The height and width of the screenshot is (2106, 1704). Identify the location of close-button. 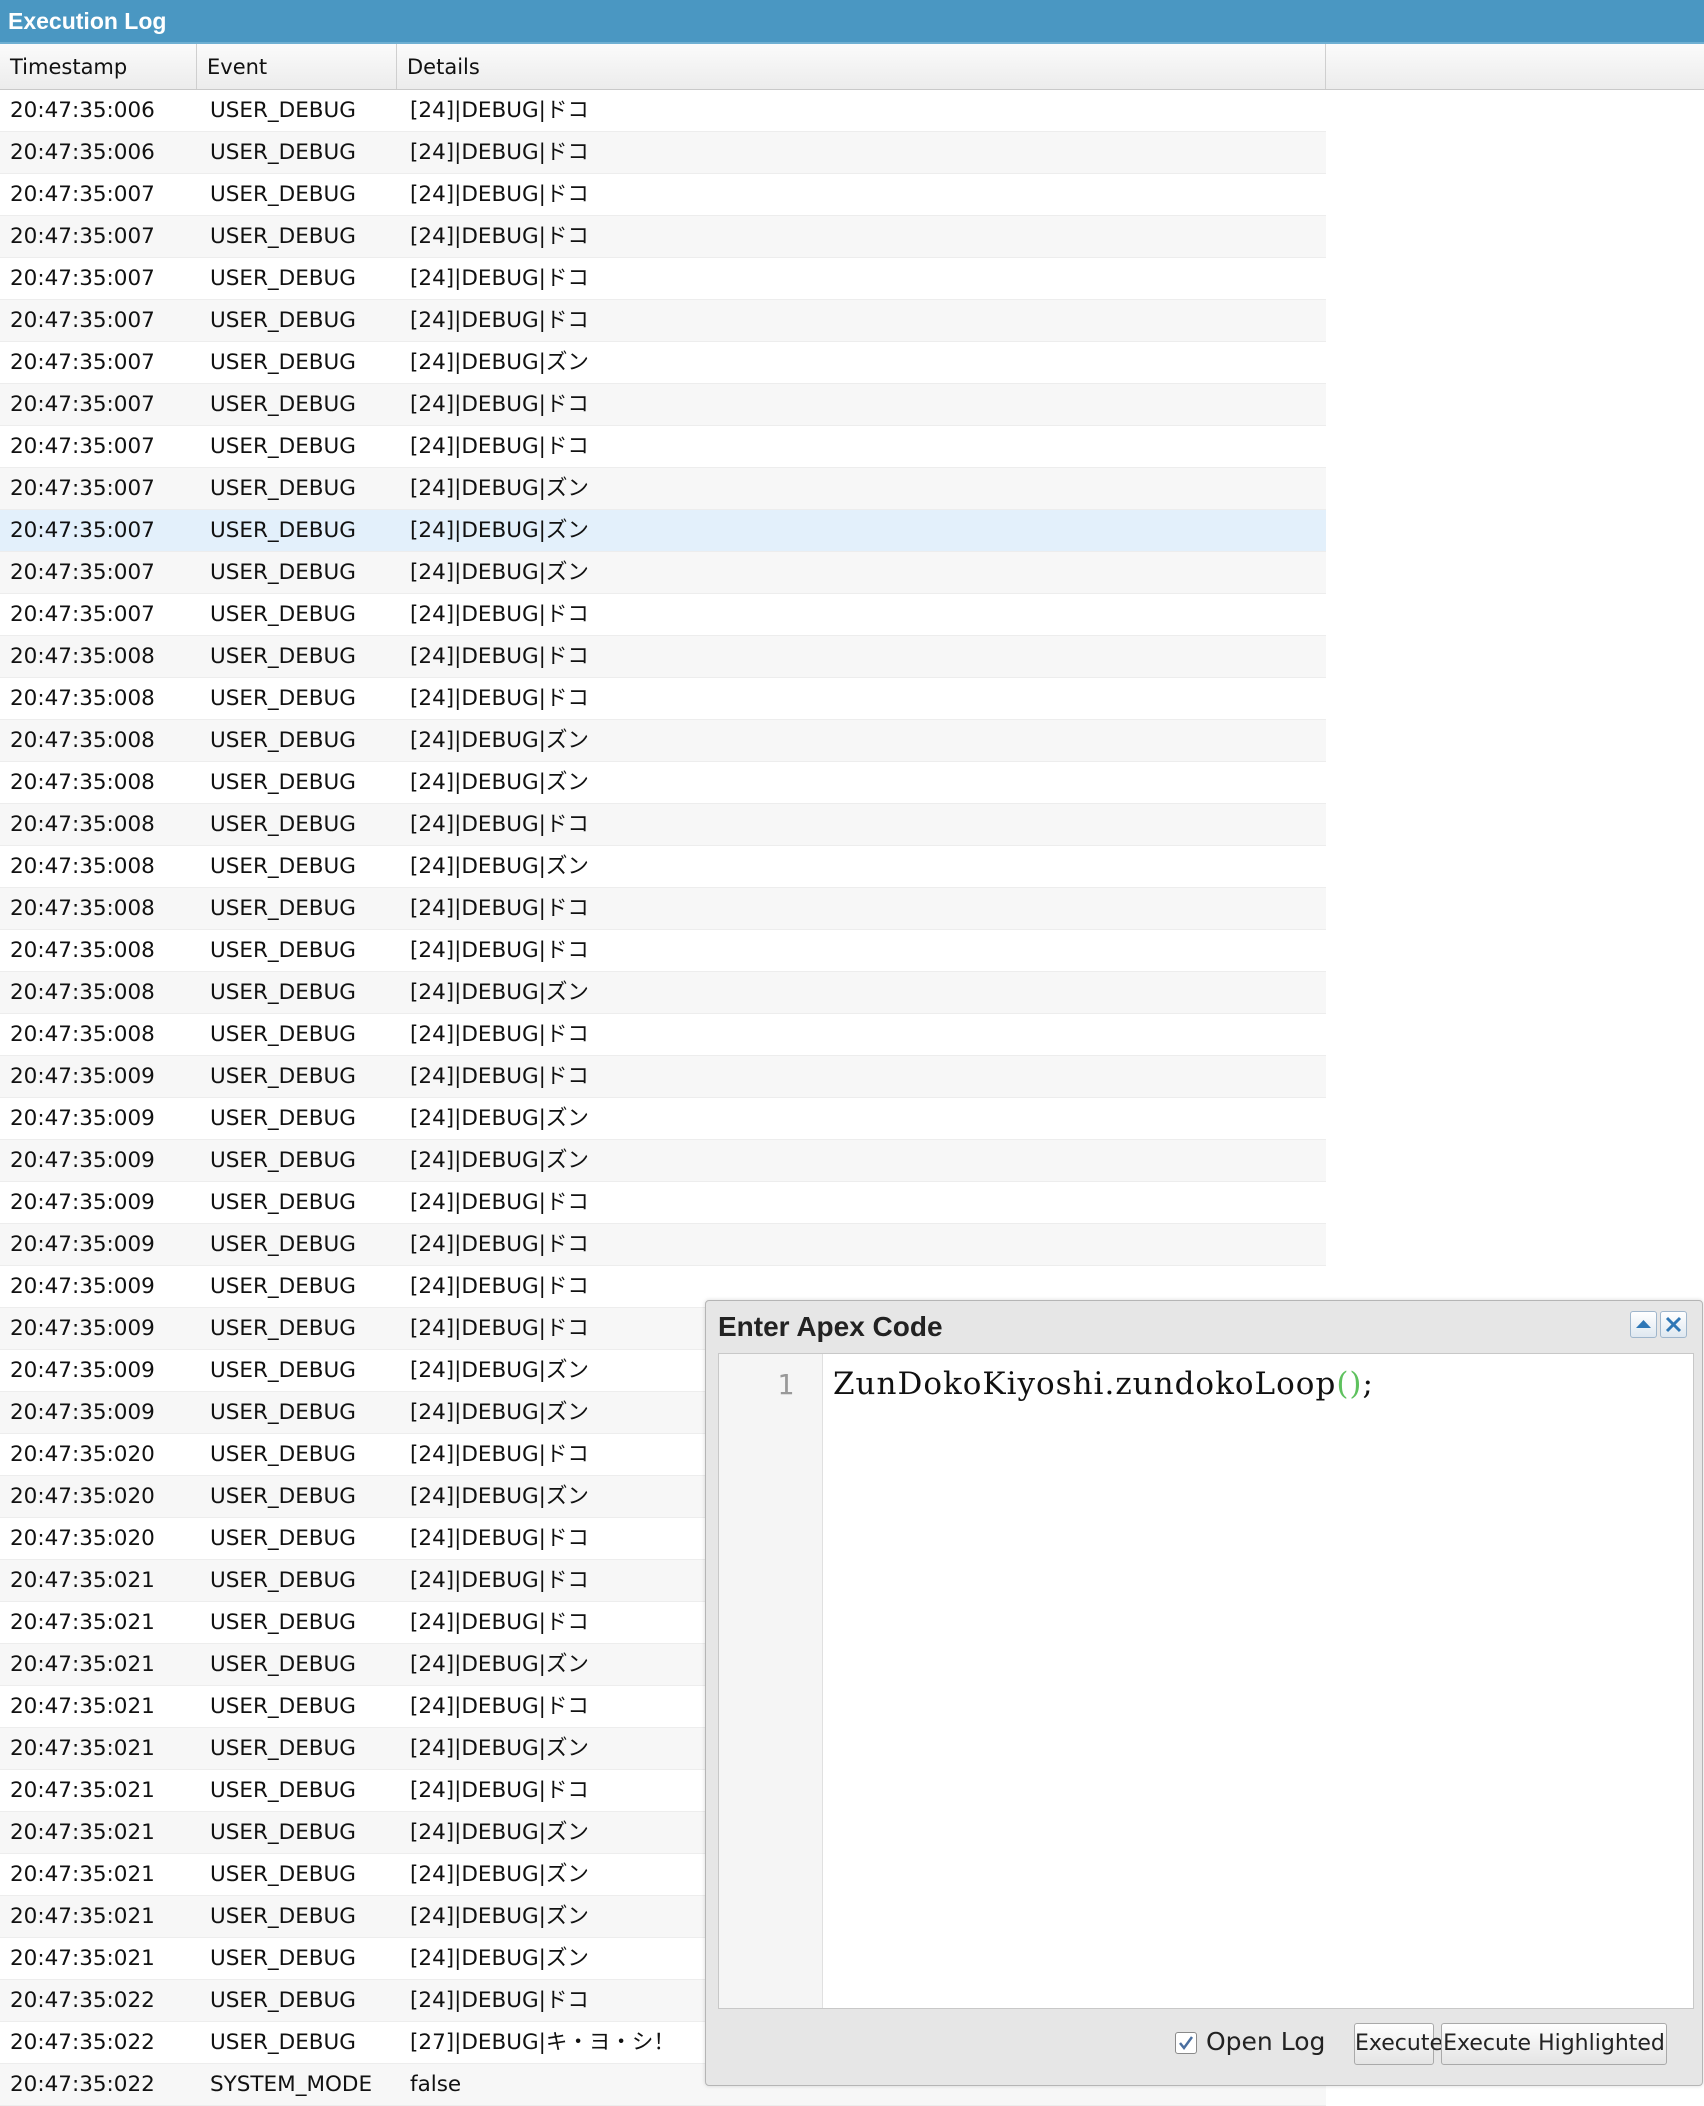
(1673, 1324).